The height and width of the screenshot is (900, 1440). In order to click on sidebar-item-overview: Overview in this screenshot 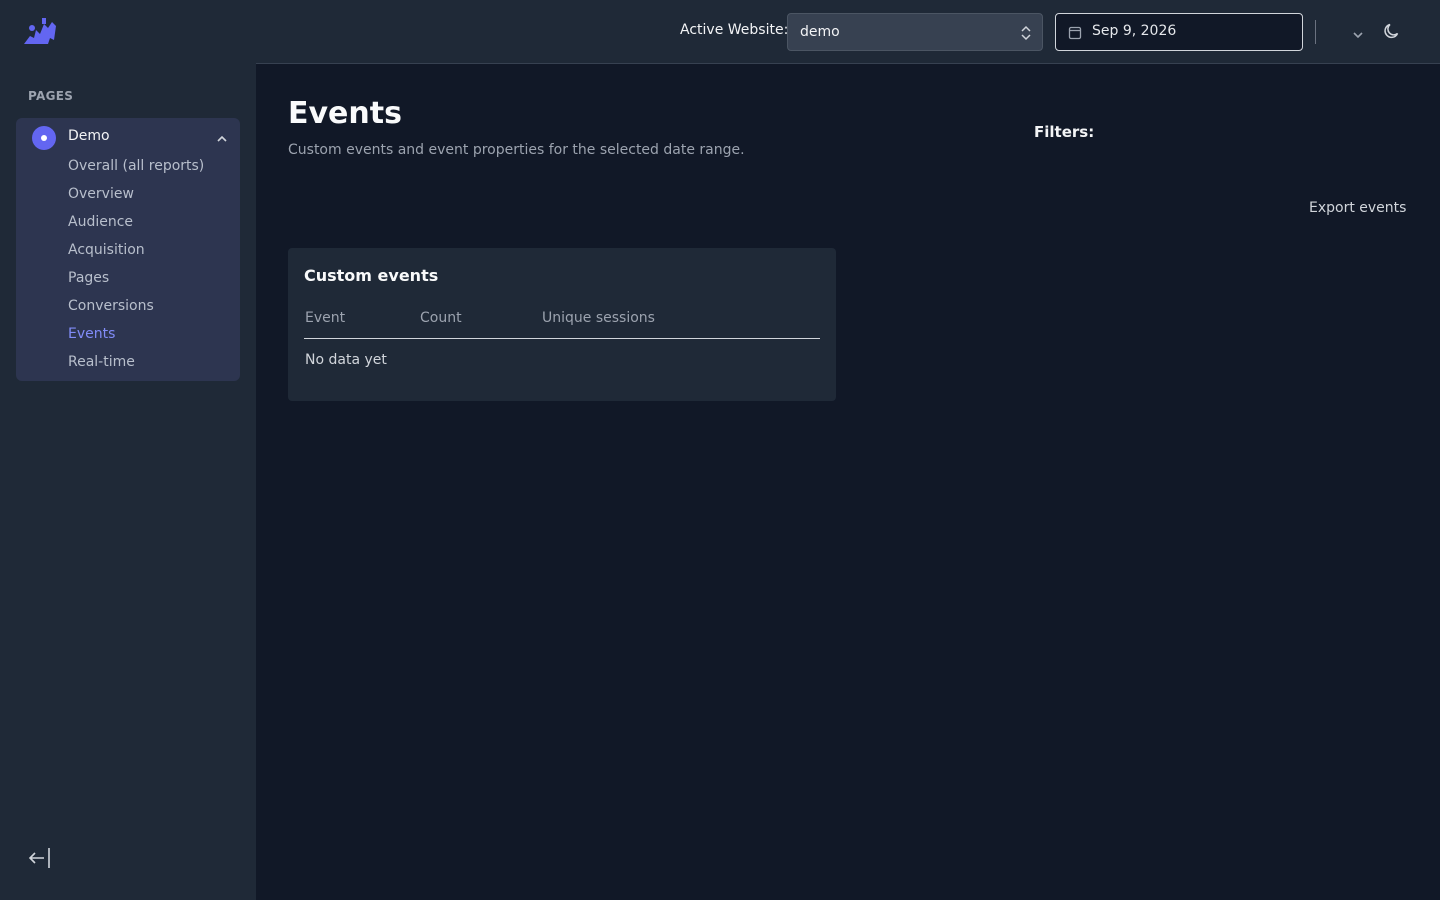, I will do `click(136, 198)`.